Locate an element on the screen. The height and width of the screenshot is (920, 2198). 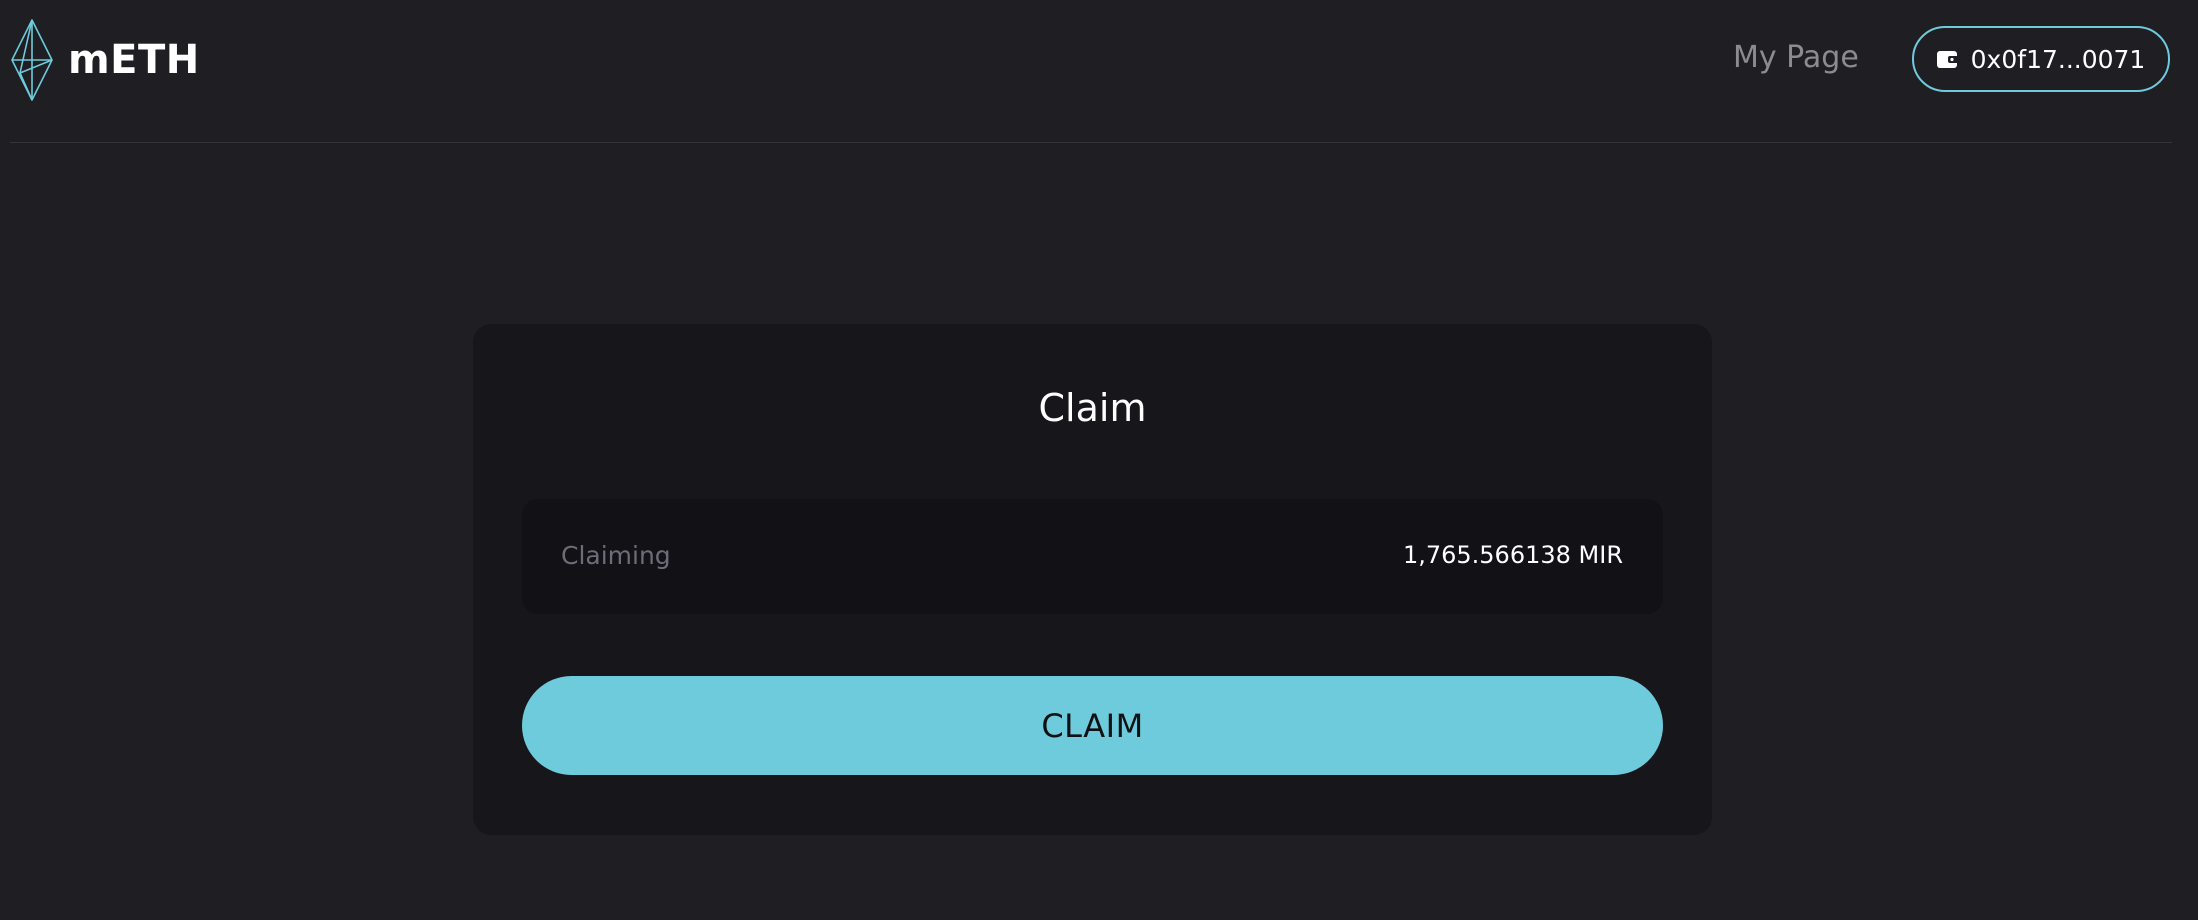
ethereum-diamond-icon is located at coordinates (32, 60).